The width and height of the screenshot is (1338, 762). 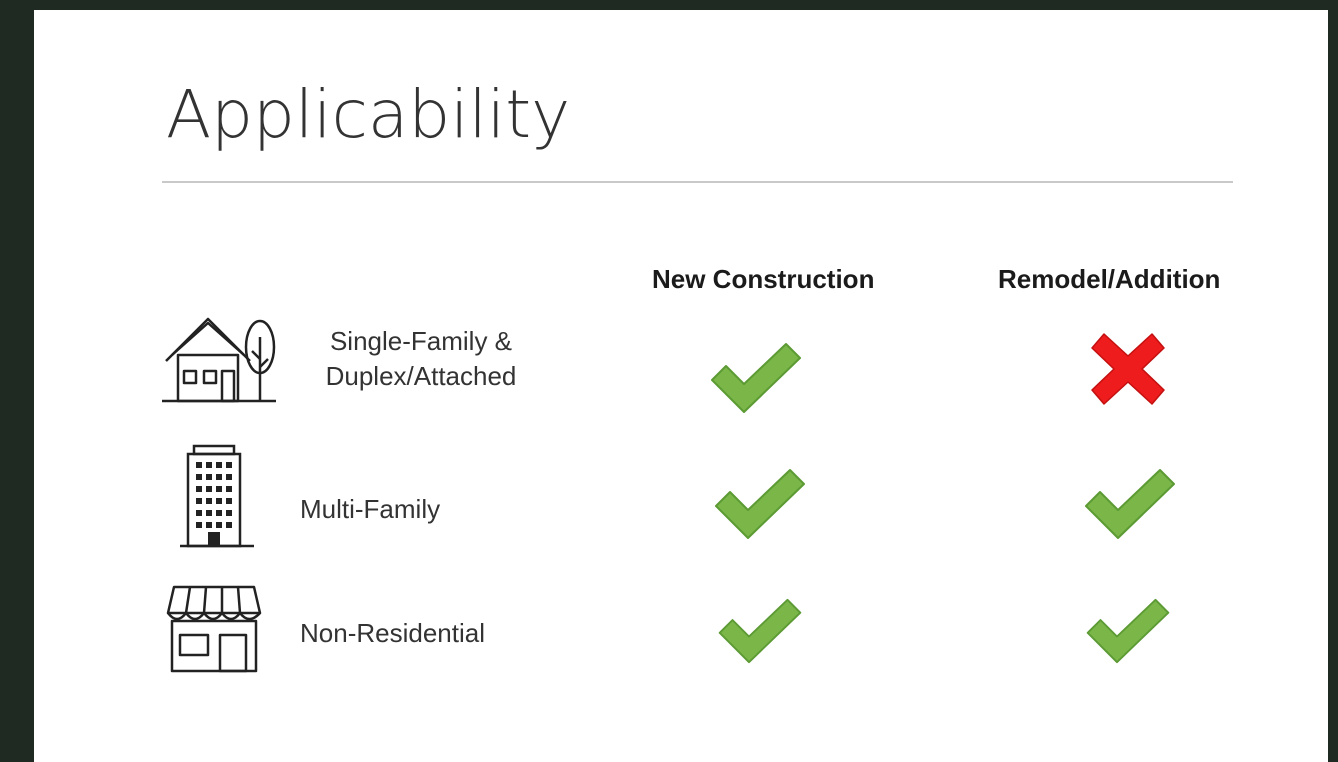 I want to click on row-label-line-1: Single-Family &, so click(x=421, y=341).